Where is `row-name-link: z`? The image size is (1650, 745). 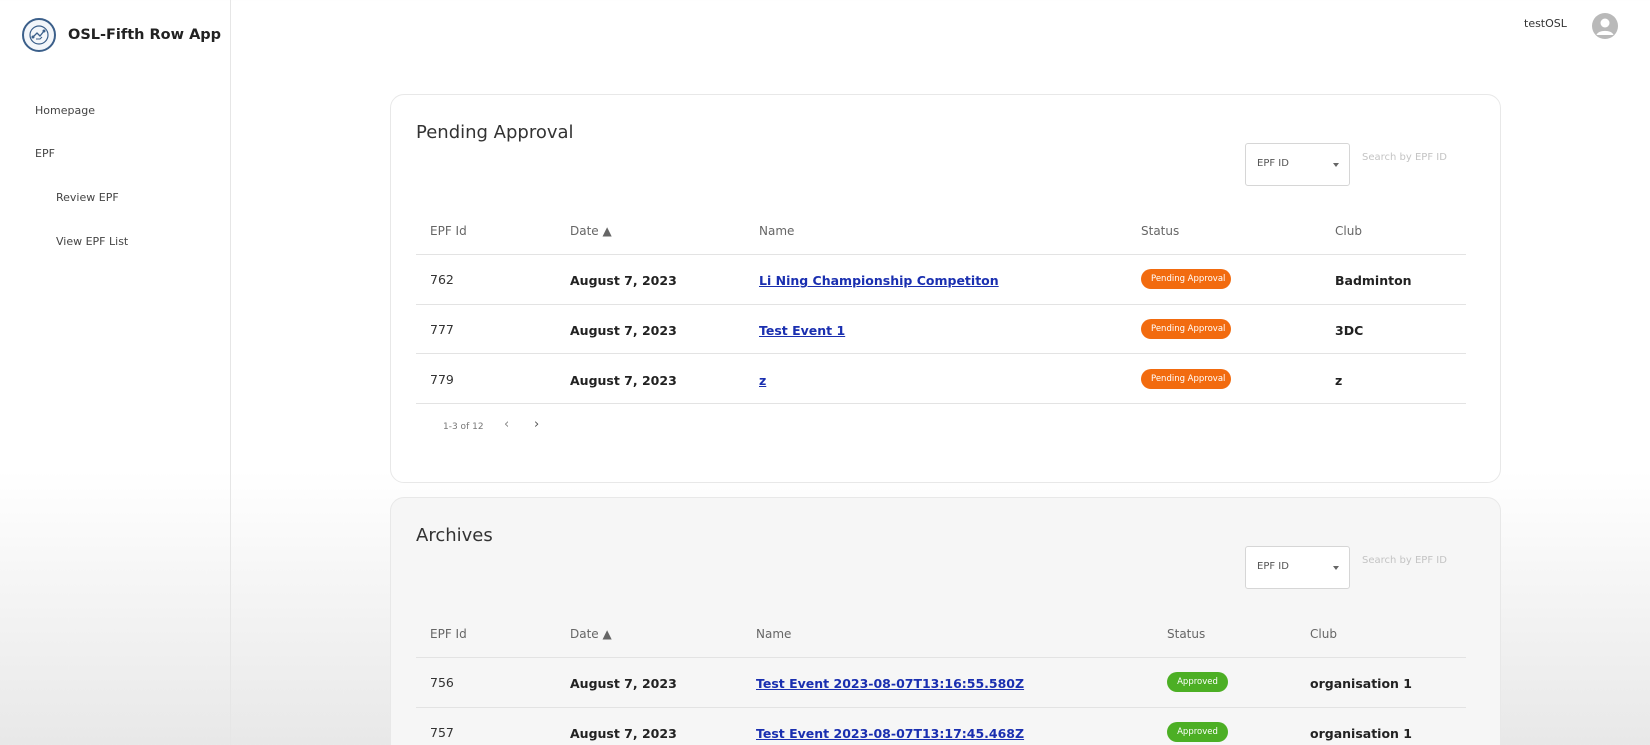 row-name-link: z is located at coordinates (762, 380).